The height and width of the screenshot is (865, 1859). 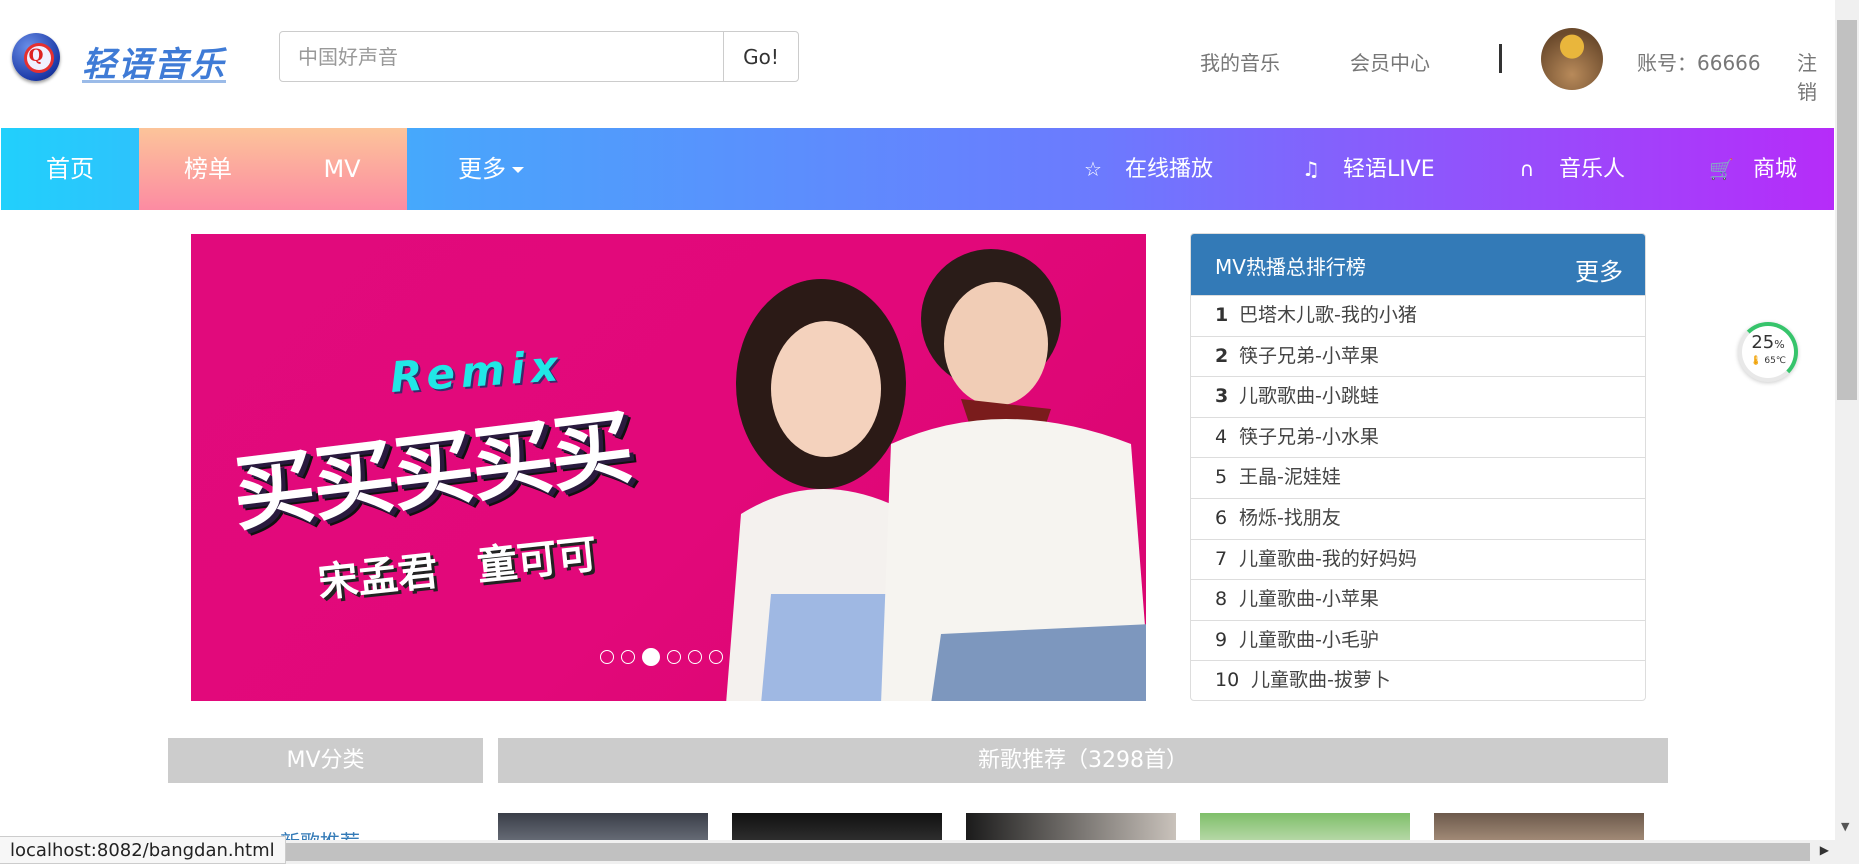 What do you see at coordinates (1309, 355) in the screenshot?
I see `rank-title: 筷子兄弟-小苹果` at bounding box center [1309, 355].